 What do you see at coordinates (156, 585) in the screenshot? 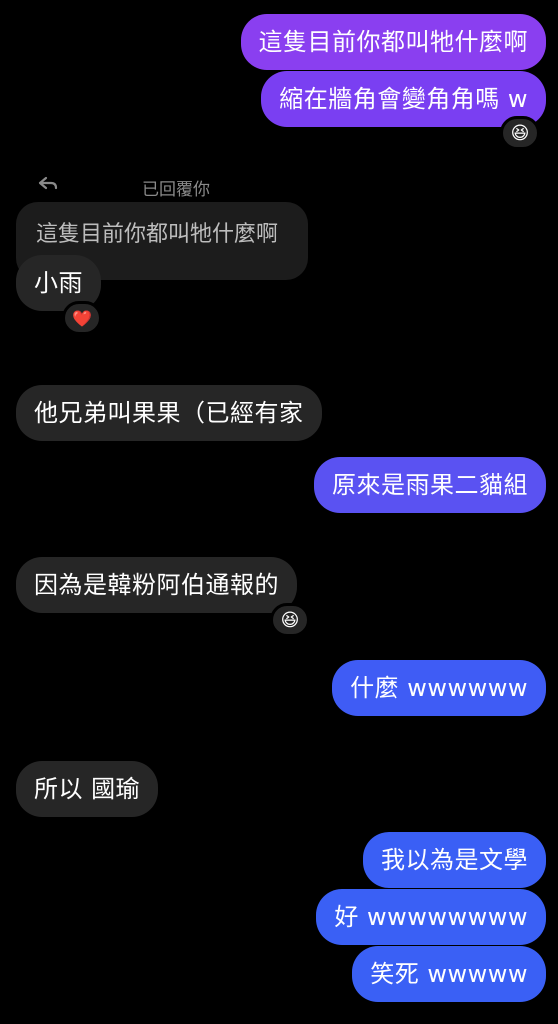
I see `incoming-message: 因為是韓粉阿伯通報的` at bounding box center [156, 585].